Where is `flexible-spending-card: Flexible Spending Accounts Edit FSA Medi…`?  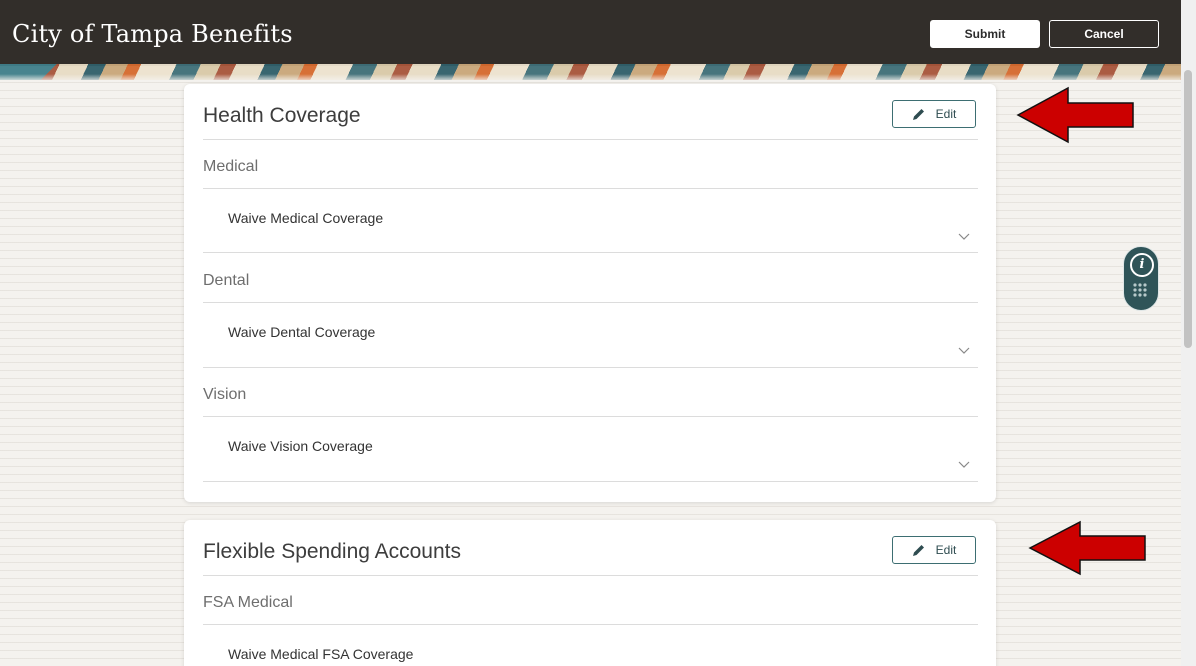
flexible-spending-card: Flexible Spending Accounts Edit FSA Medi… is located at coordinates (590, 593).